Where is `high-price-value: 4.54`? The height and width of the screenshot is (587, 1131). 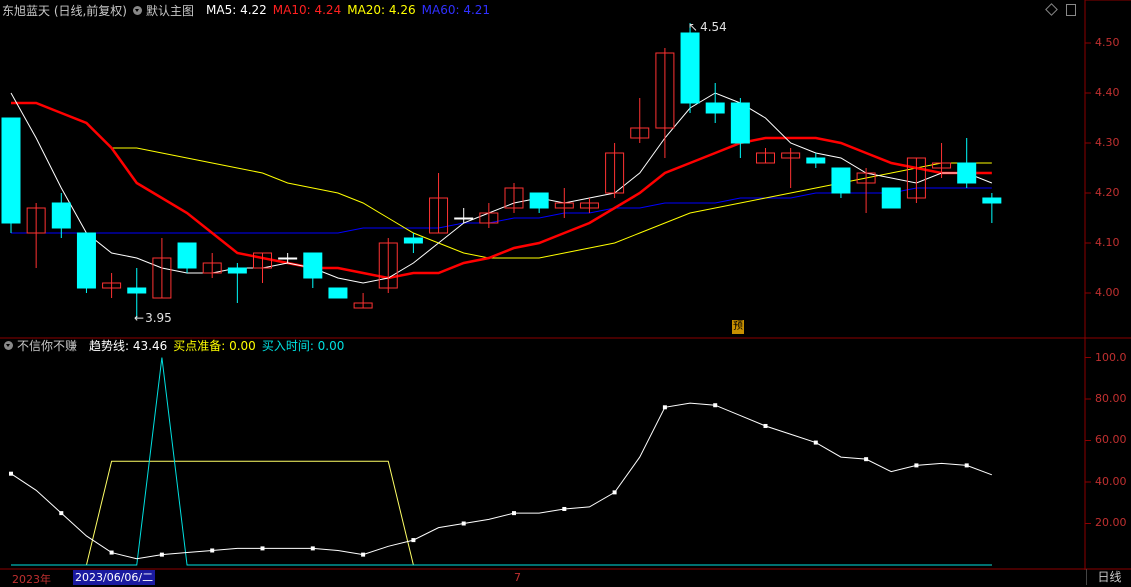
high-price-value: 4.54 is located at coordinates (713, 27).